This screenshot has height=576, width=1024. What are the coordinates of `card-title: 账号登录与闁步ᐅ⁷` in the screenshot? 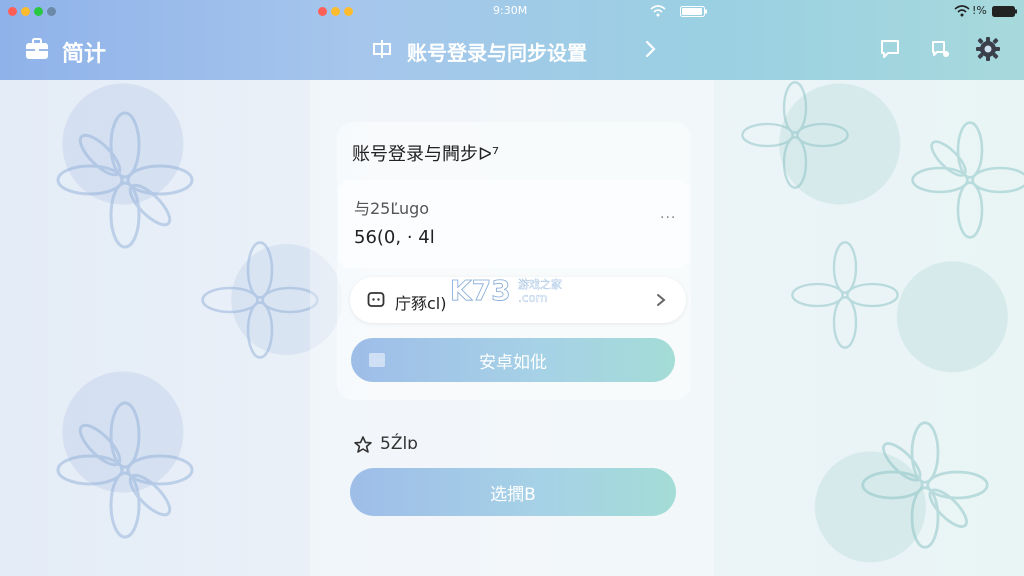 It's located at (426, 154).